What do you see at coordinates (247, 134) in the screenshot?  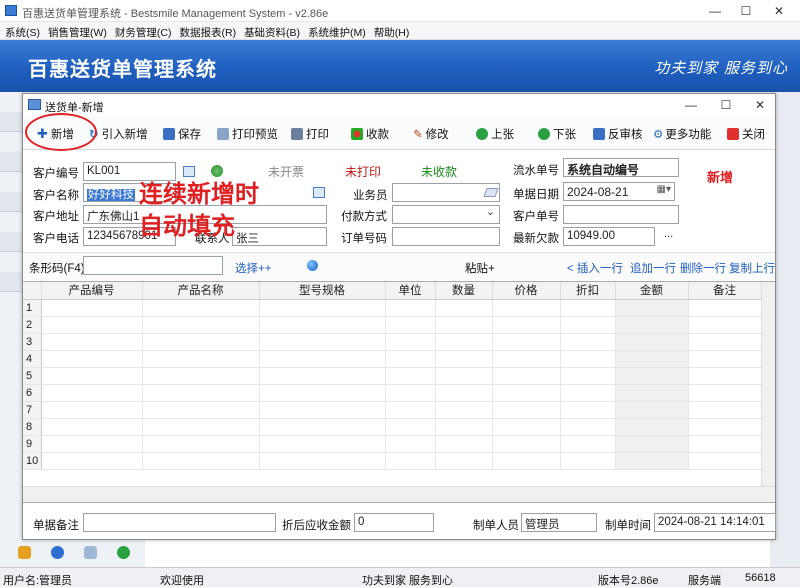 I see `print-preview-button: 打印预览` at bounding box center [247, 134].